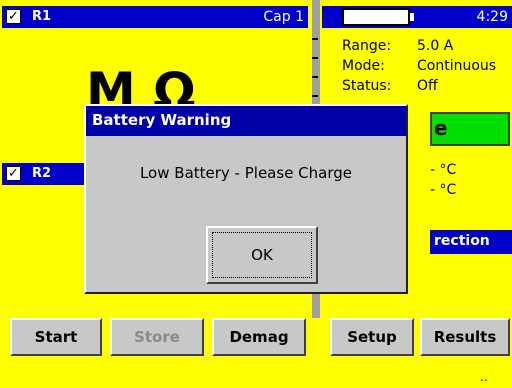  I want to click on temp2-value: - °C, so click(443, 190).